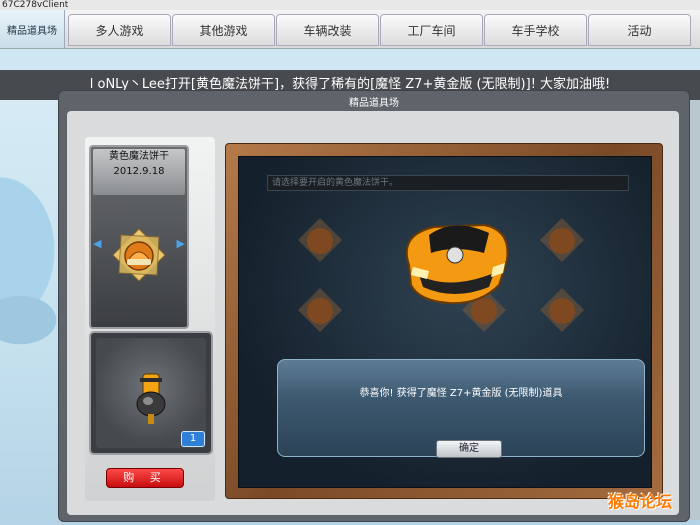 The image size is (700, 525). Describe the element at coordinates (139, 255) in the screenshot. I see `cookie-icon` at that location.